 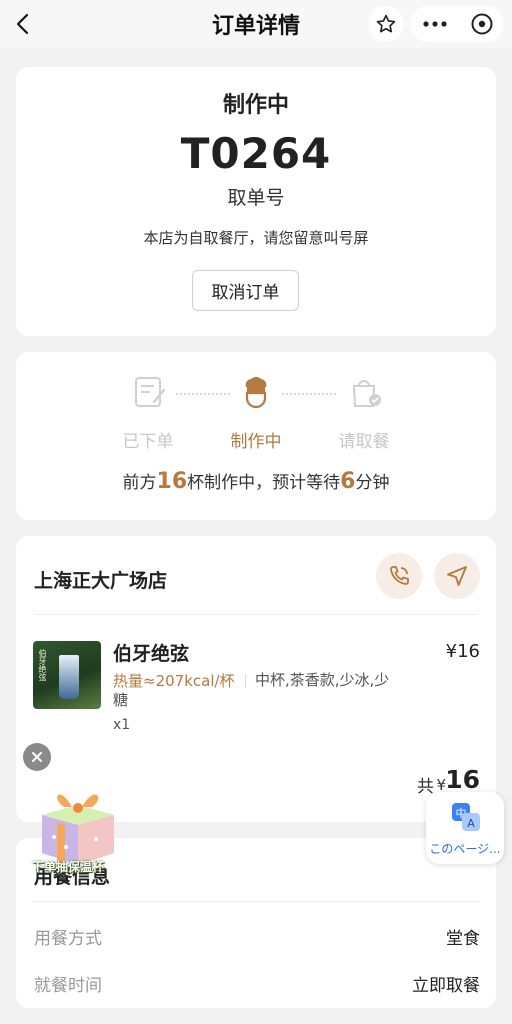 What do you see at coordinates (68, 867) in the screenshot?
I see `promo-caption: 下单抽保温杯` at bounding box center [68, 867].